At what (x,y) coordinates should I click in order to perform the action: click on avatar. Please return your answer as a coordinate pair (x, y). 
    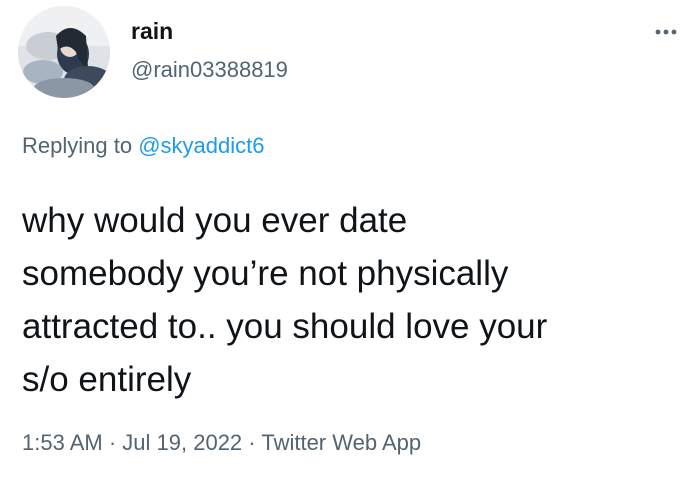
    Looking at the image, I should click on (64, 52).